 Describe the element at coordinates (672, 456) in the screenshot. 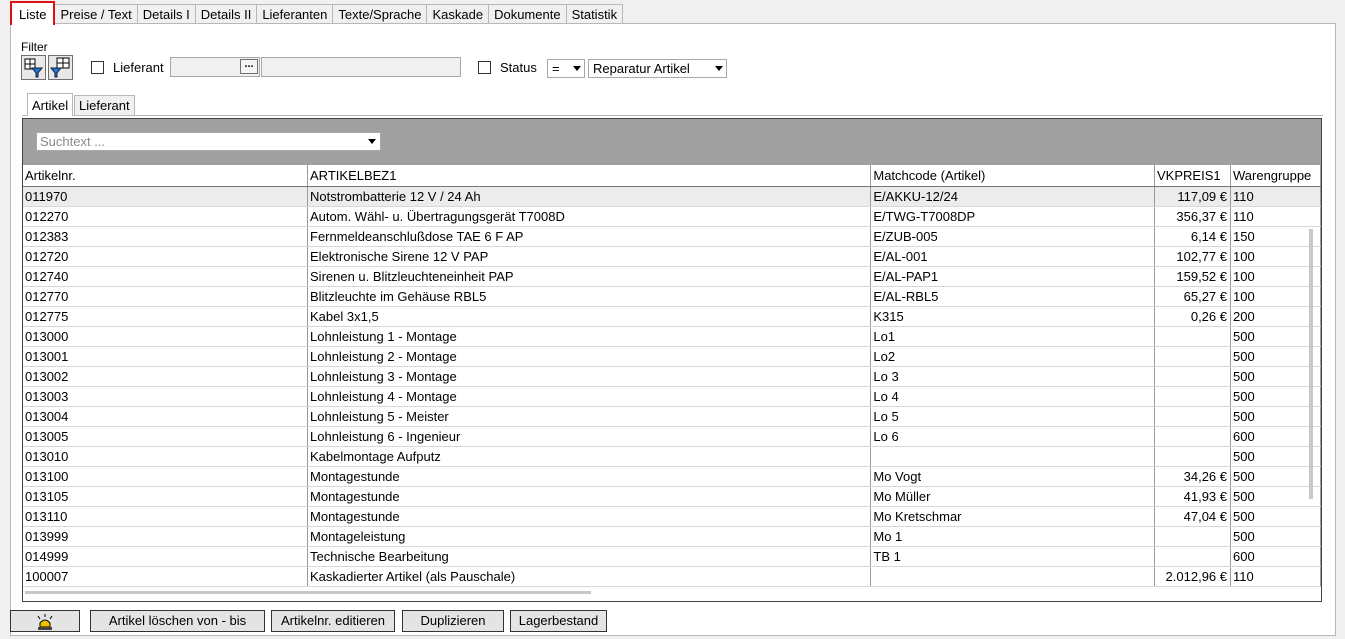

I see `table-row: 013010 Kabelmontage Aufputz 500` at that location.